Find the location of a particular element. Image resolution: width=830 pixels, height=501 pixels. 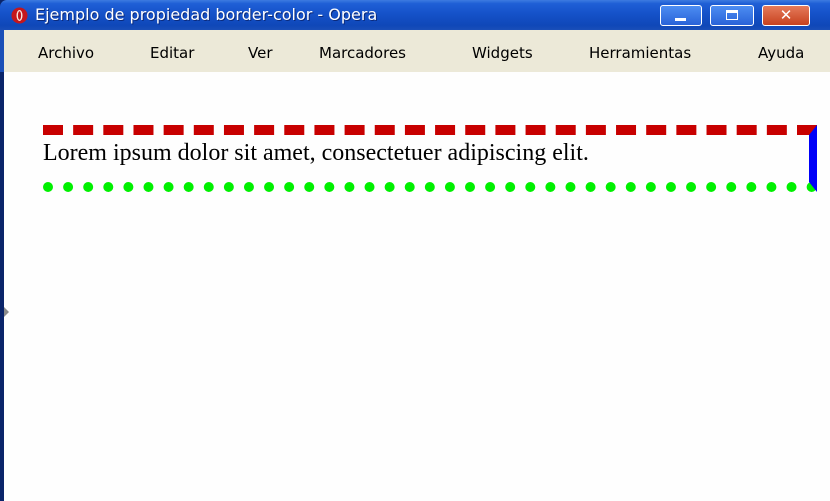

menu-widgets: Widgets is located at coordinates (502, 53).